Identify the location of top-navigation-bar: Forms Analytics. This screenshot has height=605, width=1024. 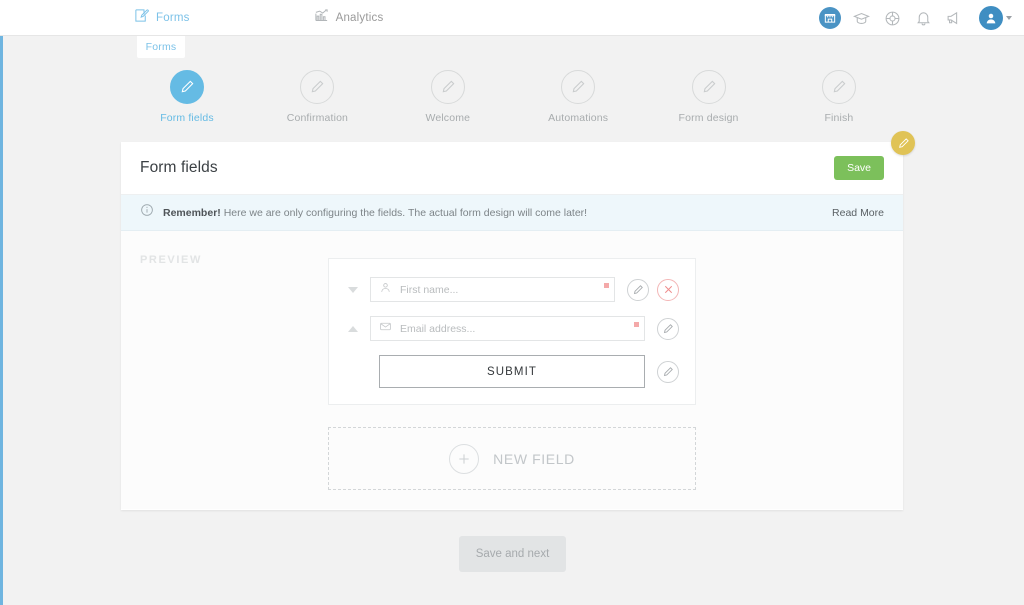
(512, 18).